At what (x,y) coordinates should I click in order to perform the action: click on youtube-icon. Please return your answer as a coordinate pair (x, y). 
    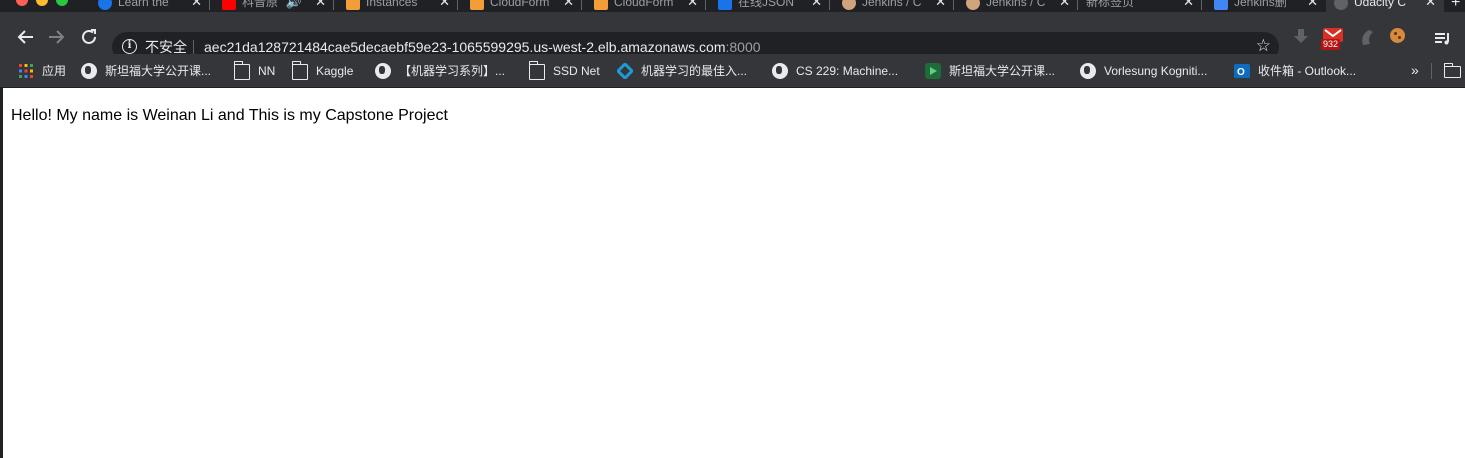
    Looking at the image, I should click on (229, 5).